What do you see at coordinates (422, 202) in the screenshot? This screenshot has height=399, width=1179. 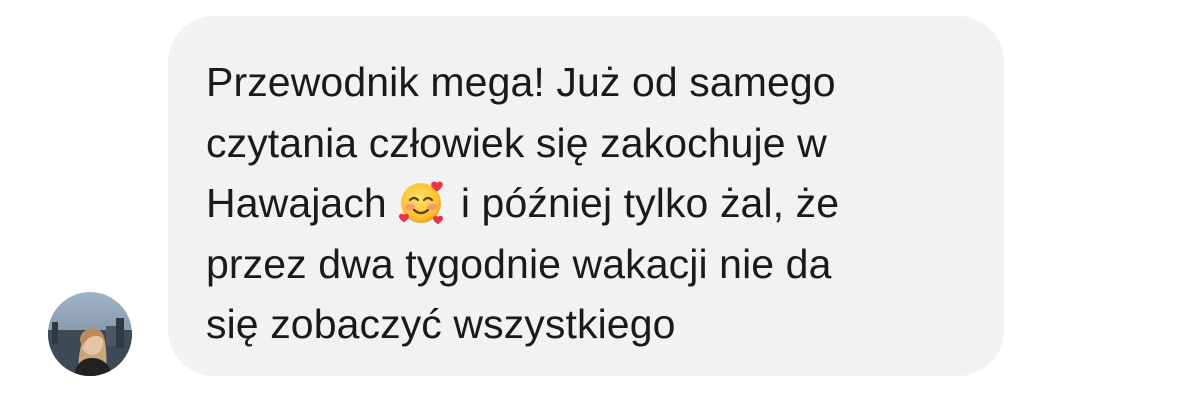 I see `smiling-face-with-hearts-icon` at bounding box center [422, 202].